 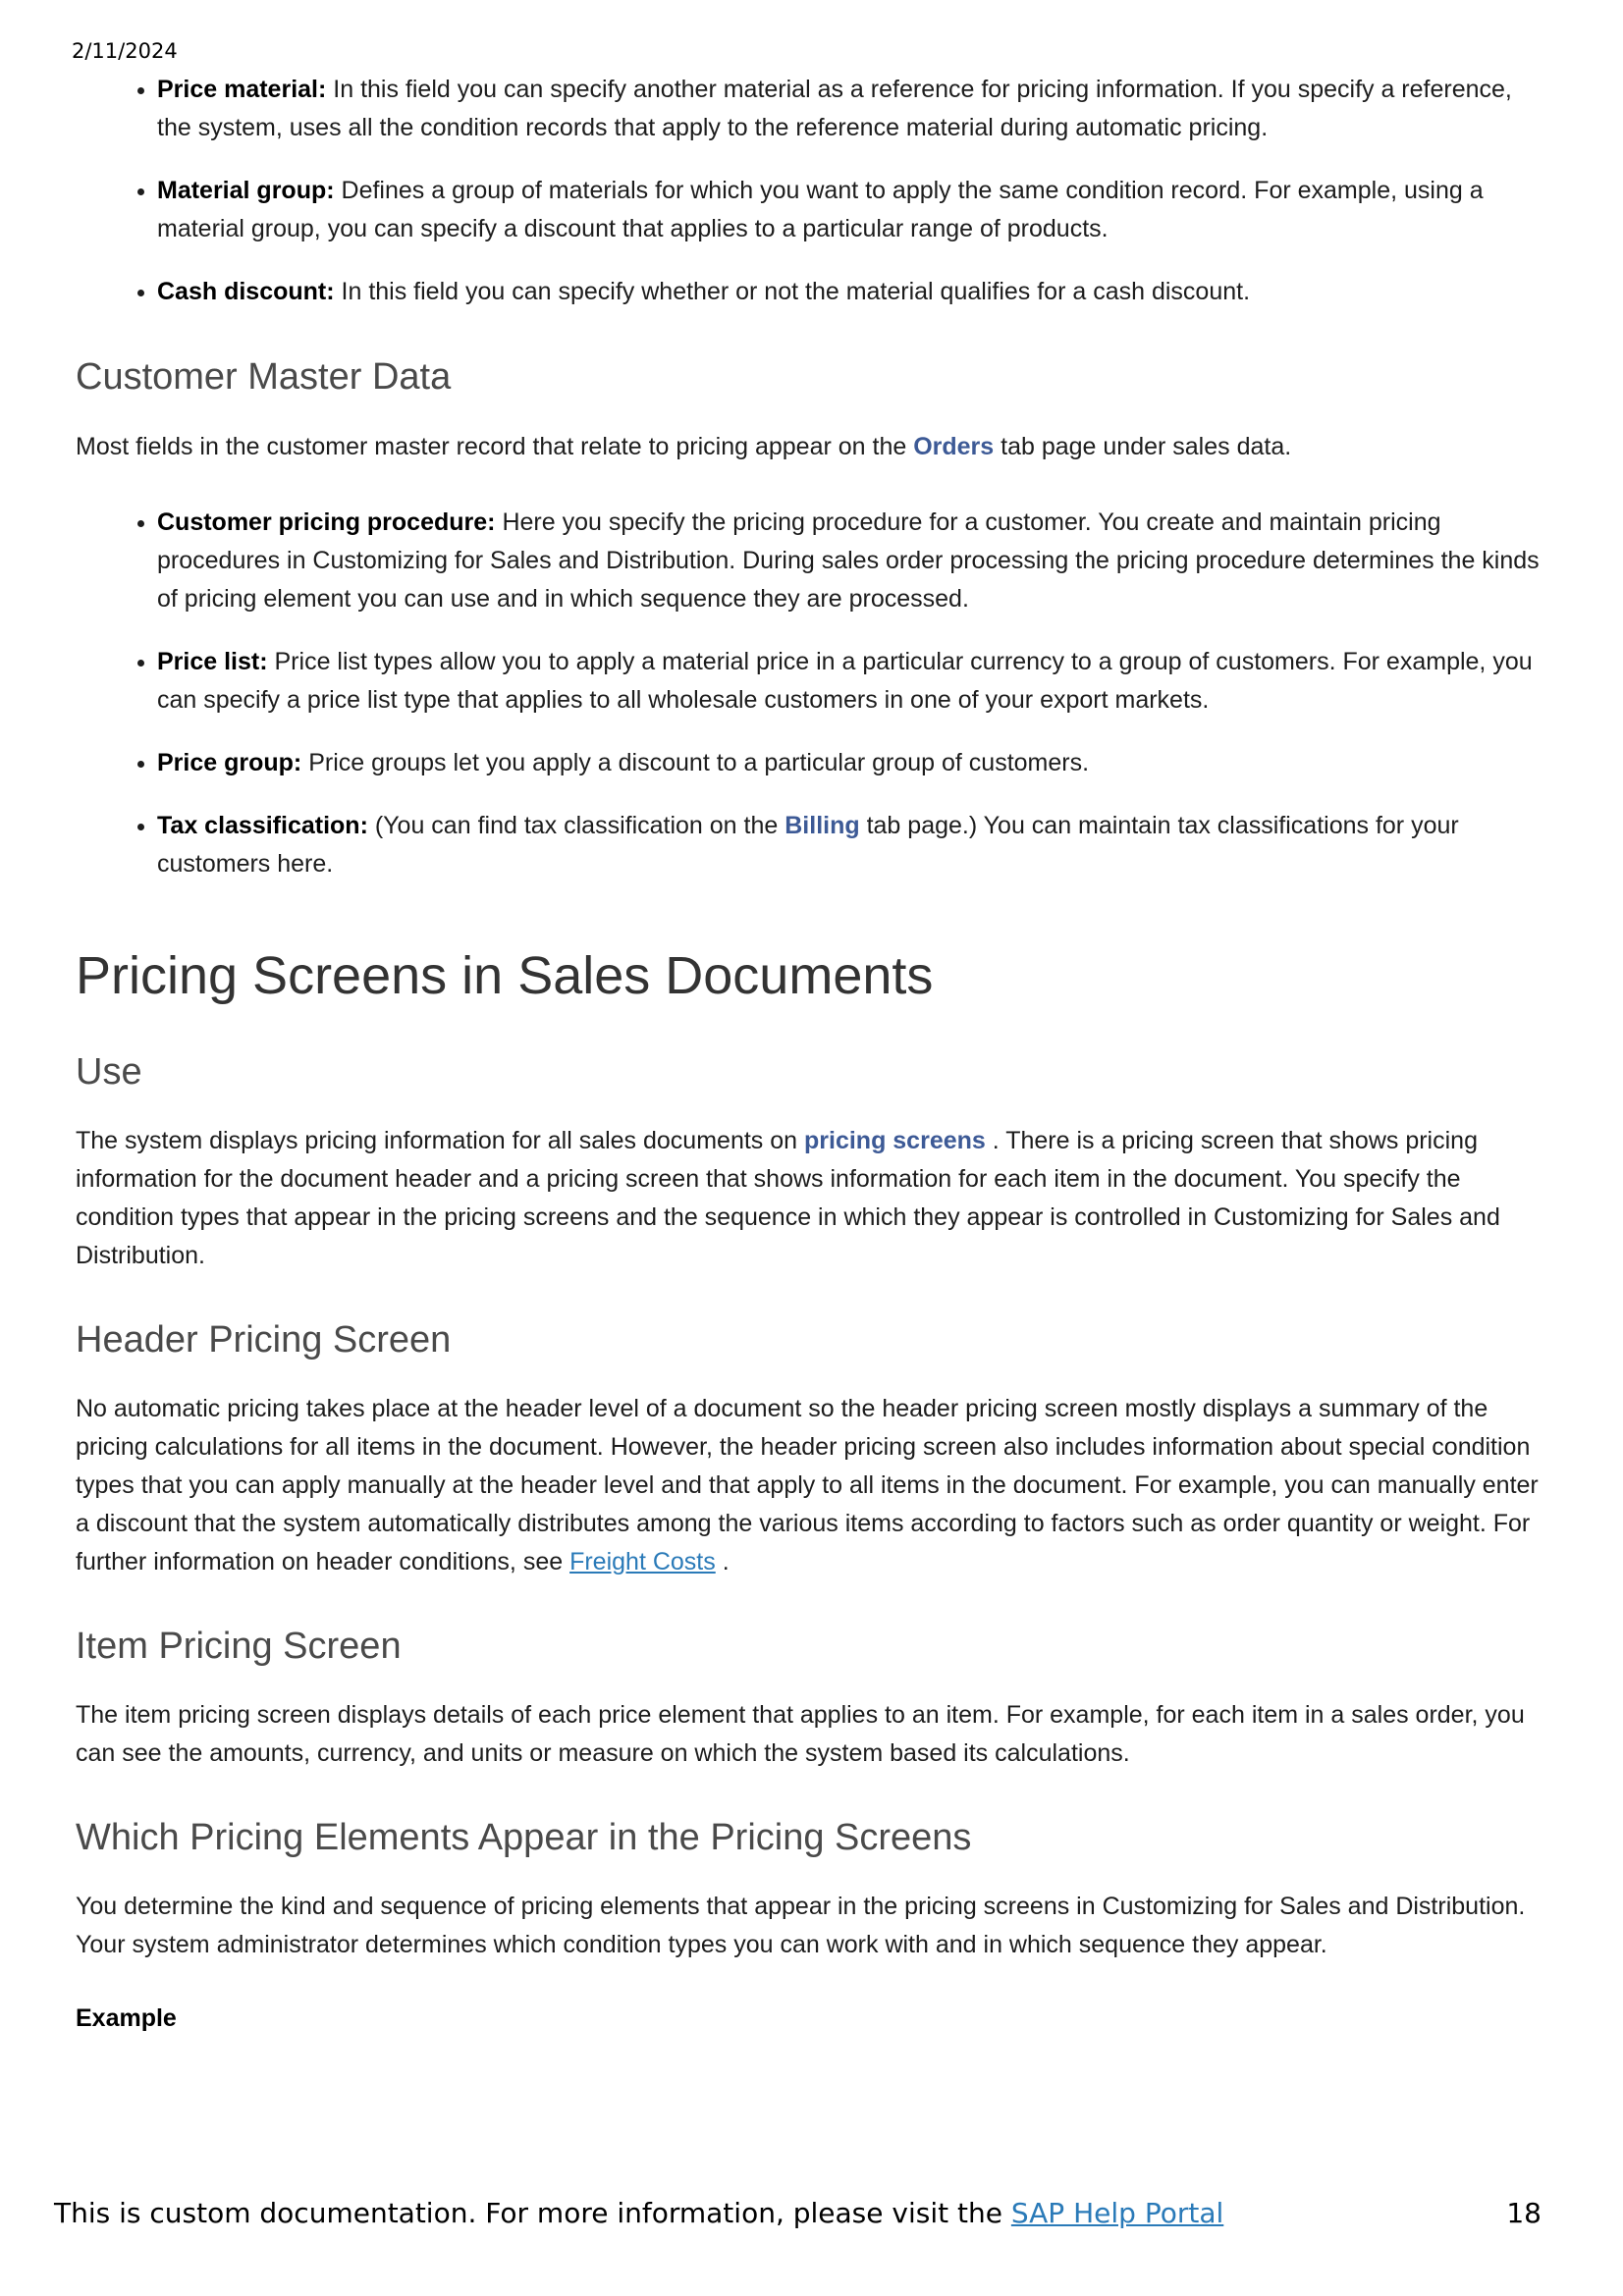 What do you see at coordinates (1143, 446) in the screenshot?
I see `intro-text: tab page under sales data.` at bounding box center [1143, 446].